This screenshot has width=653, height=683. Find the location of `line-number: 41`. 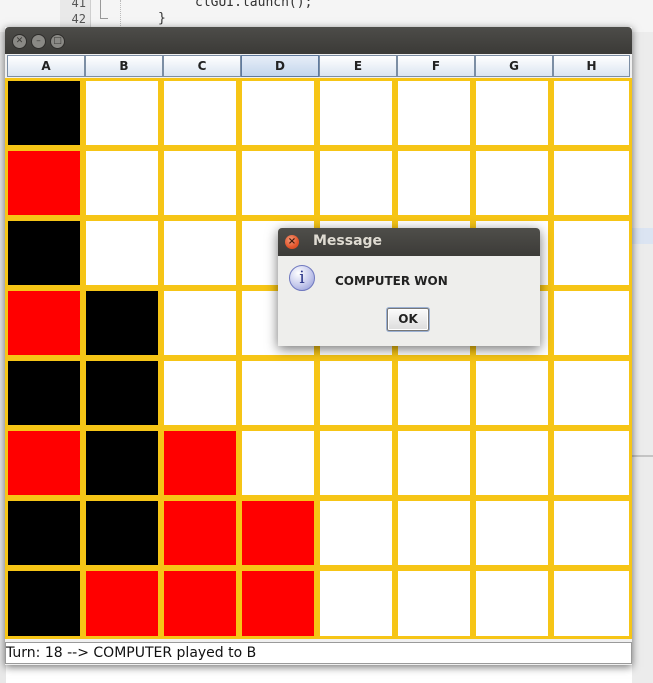

line-number: 41 is located at coordinates (78, 5).